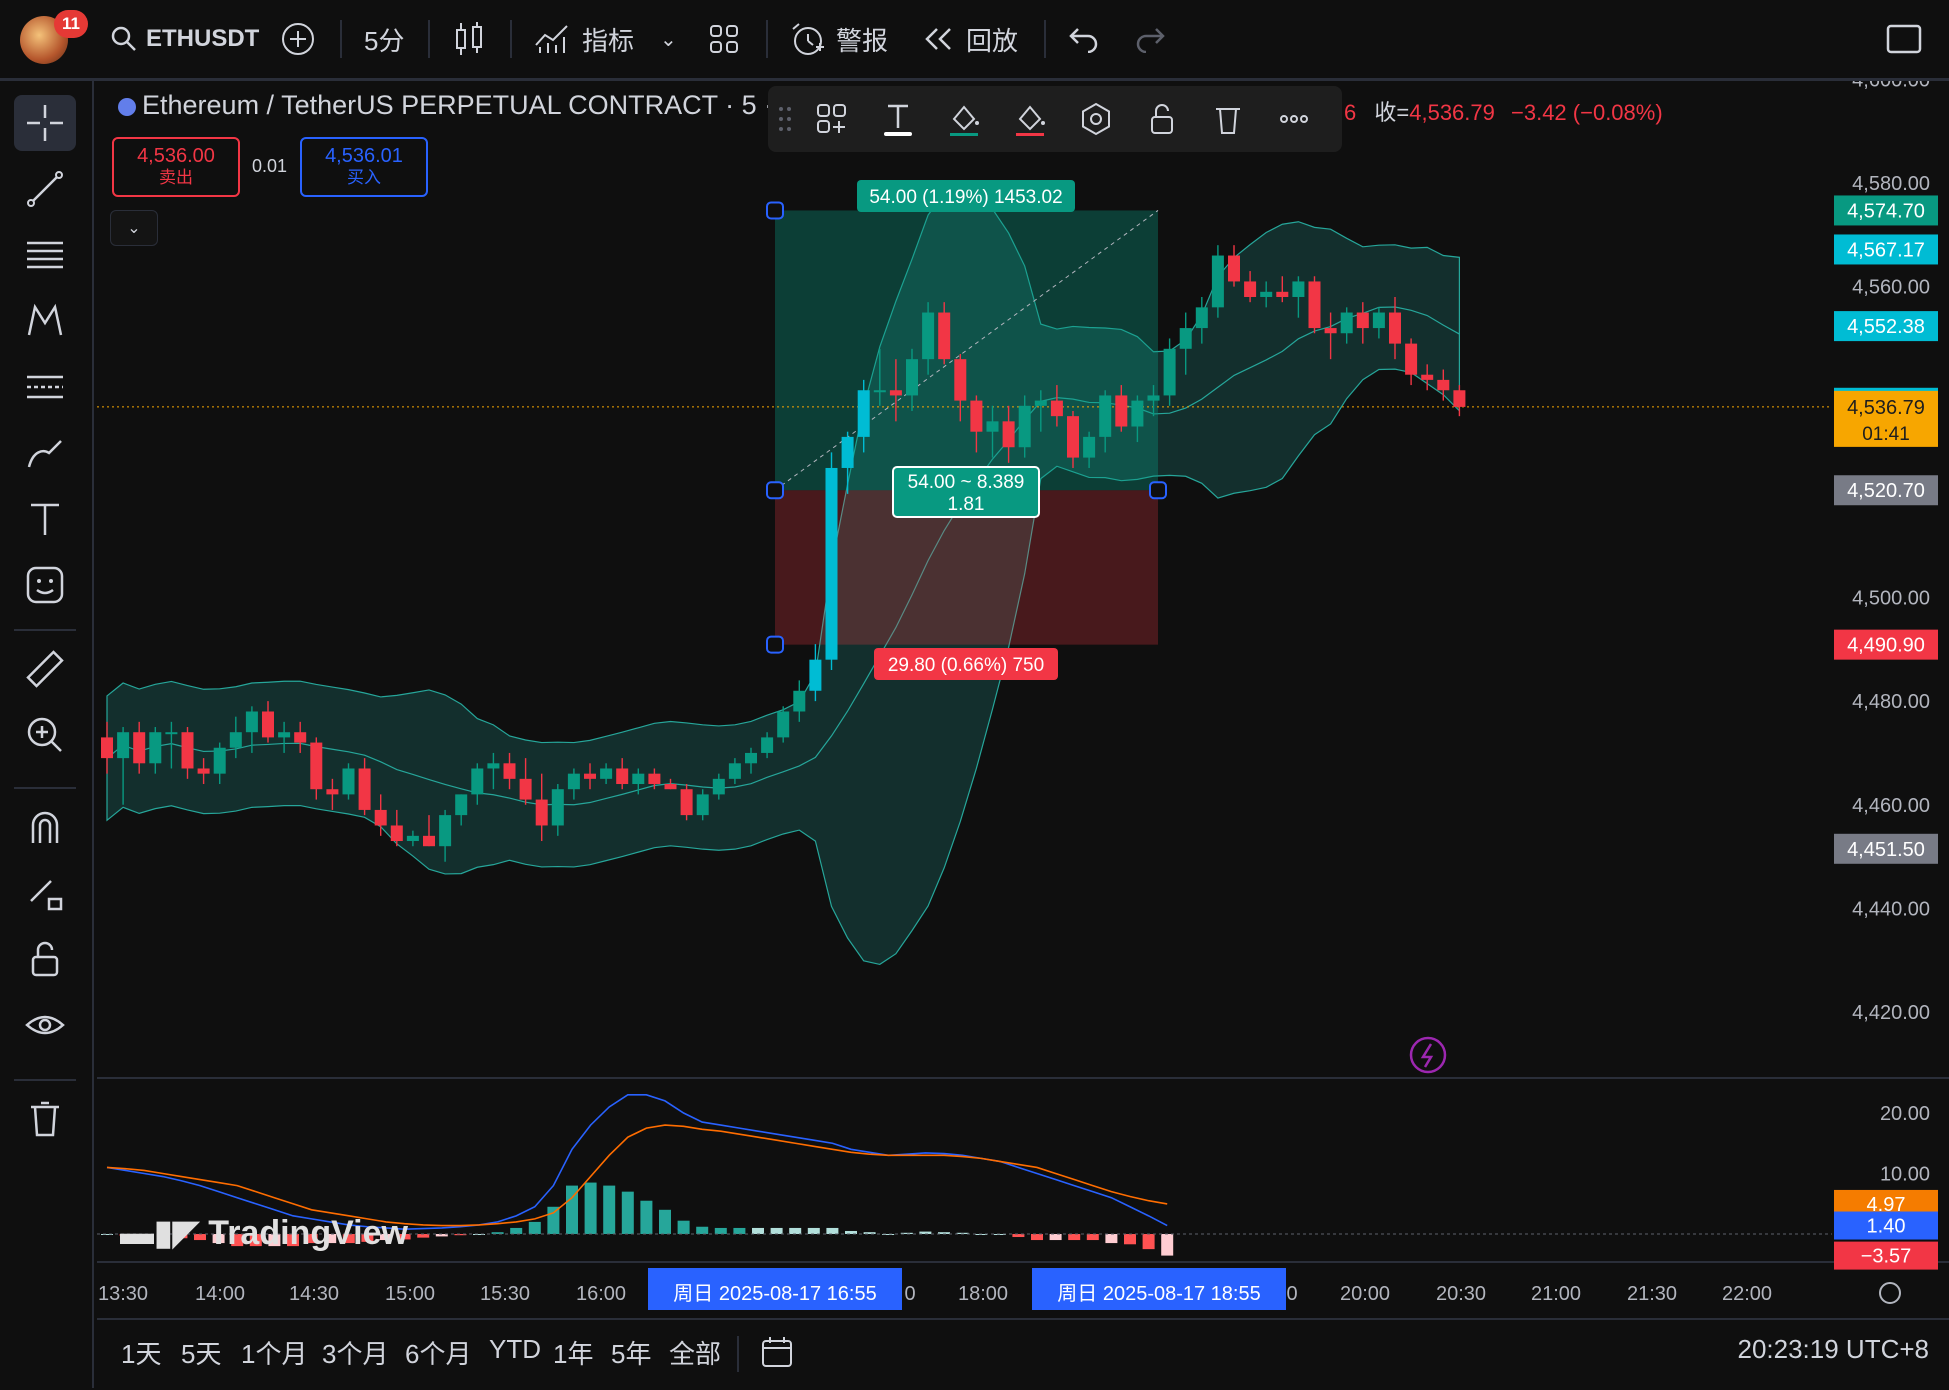  I want to click on forecast-tool, so click(45, 387).